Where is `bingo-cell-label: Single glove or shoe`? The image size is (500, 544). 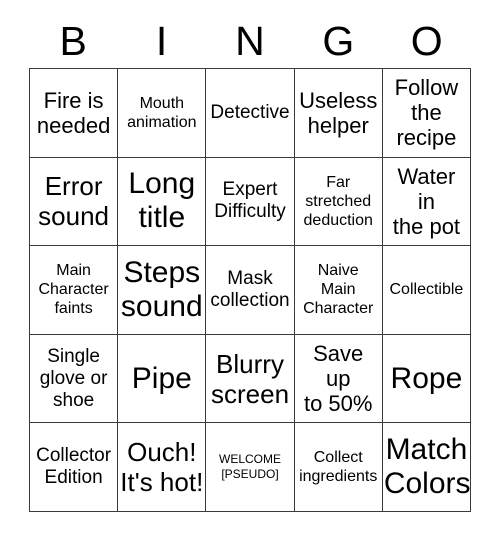
bingo-cell-label: Single glove or shoe is located at coordinates (73, 378).